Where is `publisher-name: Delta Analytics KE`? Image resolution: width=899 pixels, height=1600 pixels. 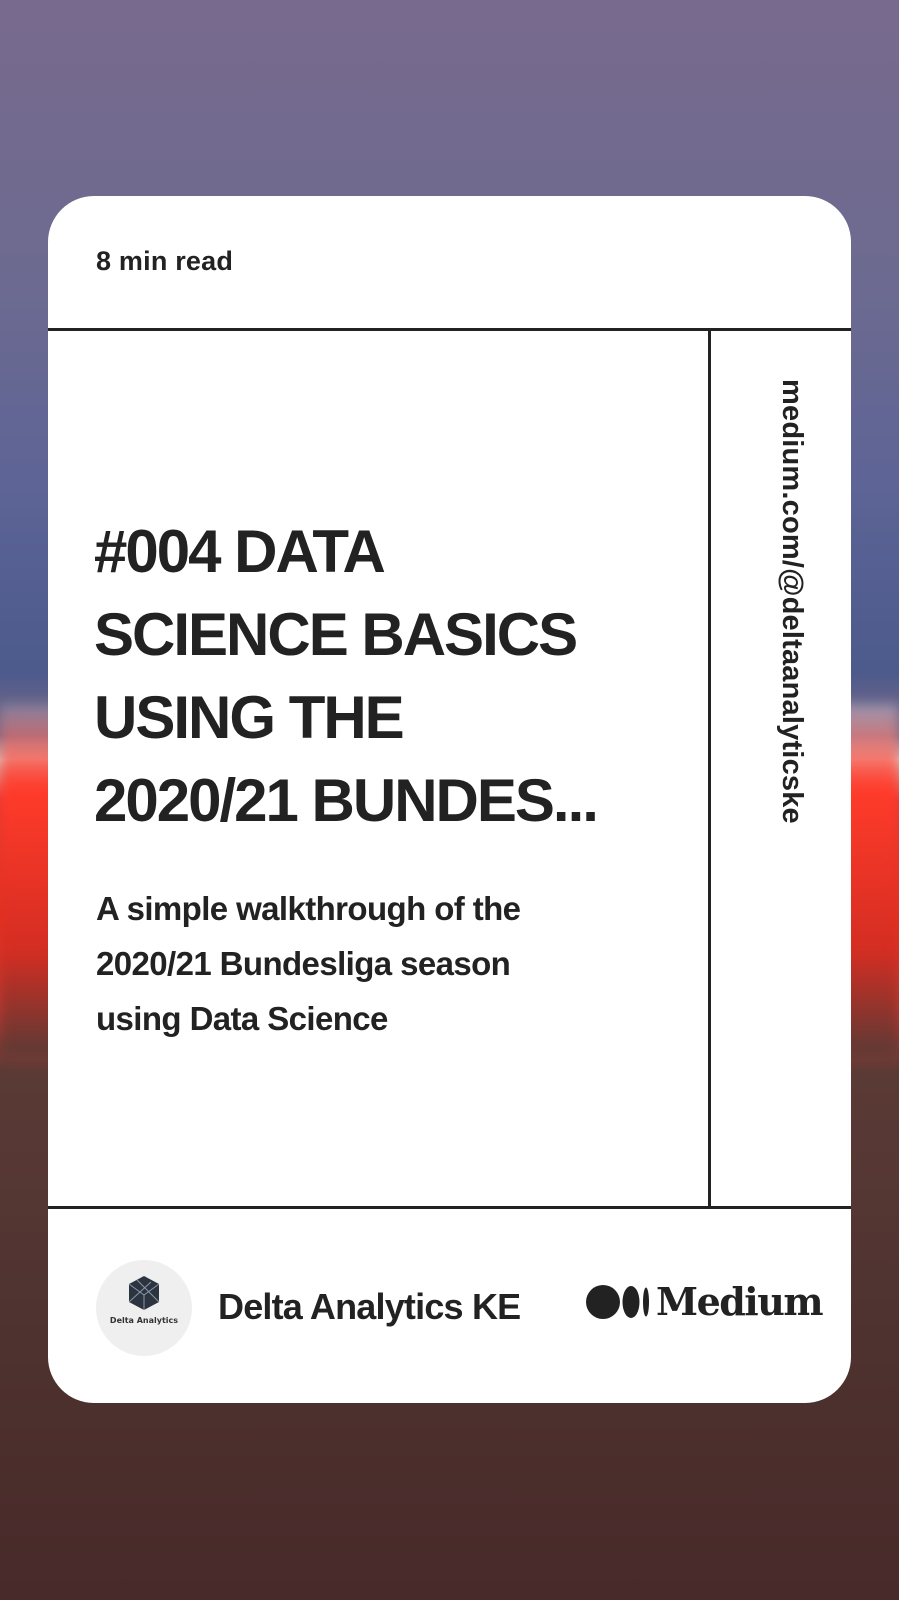 publisher-name: Delta Analytics KE is located at coordinates (369, 1307).